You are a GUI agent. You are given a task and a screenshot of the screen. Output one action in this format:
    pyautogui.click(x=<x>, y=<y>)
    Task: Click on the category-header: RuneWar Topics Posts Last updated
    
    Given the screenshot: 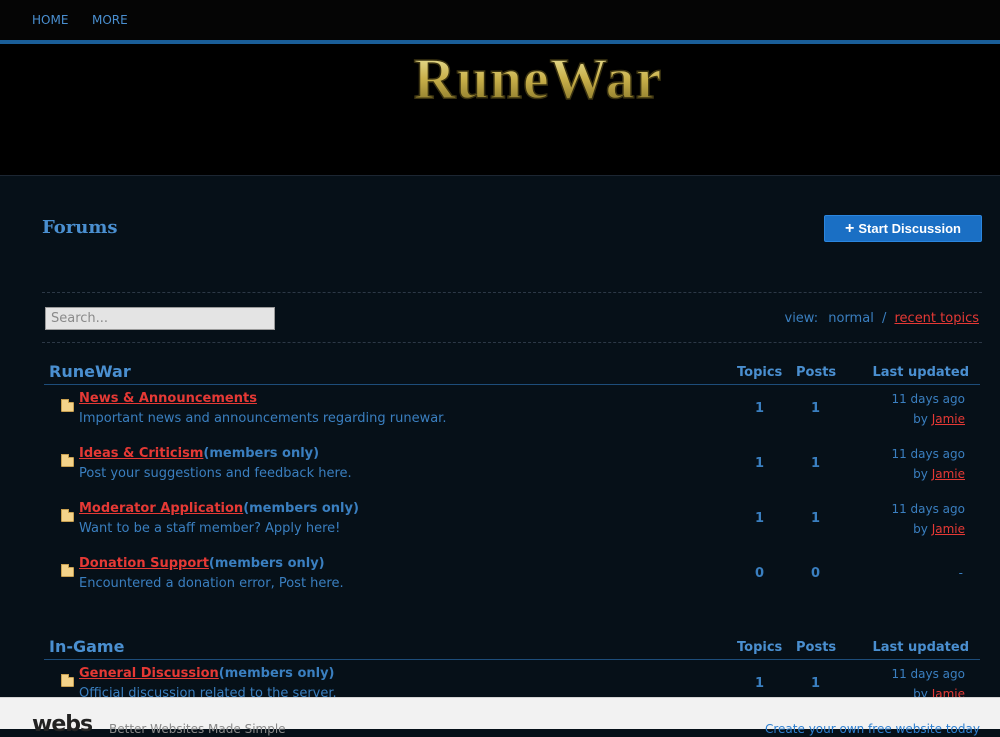 What is the action you would take?
    pyautogui.click(x=512, y=373)
    